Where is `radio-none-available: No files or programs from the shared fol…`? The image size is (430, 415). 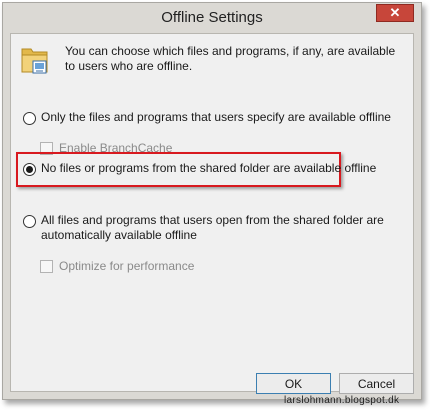 radio-none-available: No files or programs from the shared fol… is located at coordinates (199, 168).